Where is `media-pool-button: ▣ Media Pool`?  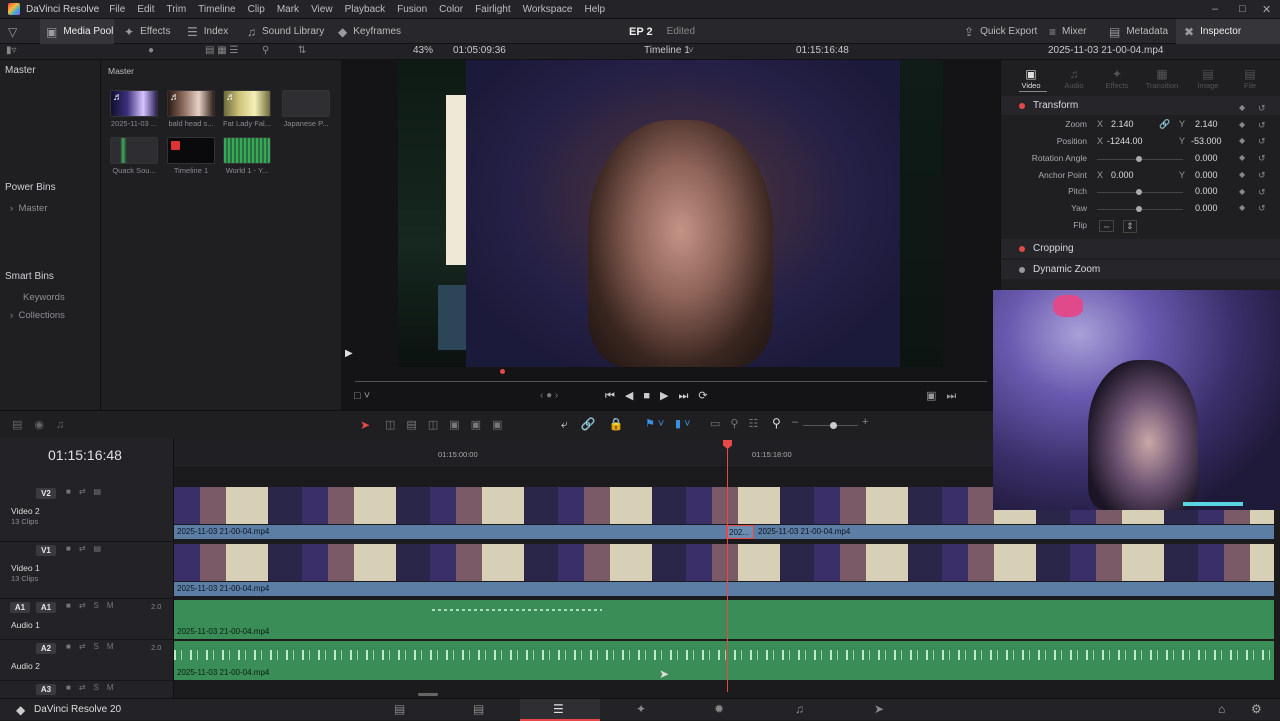
media-pool-button: ▣ Media Pool is located at coordinates (77, 31).